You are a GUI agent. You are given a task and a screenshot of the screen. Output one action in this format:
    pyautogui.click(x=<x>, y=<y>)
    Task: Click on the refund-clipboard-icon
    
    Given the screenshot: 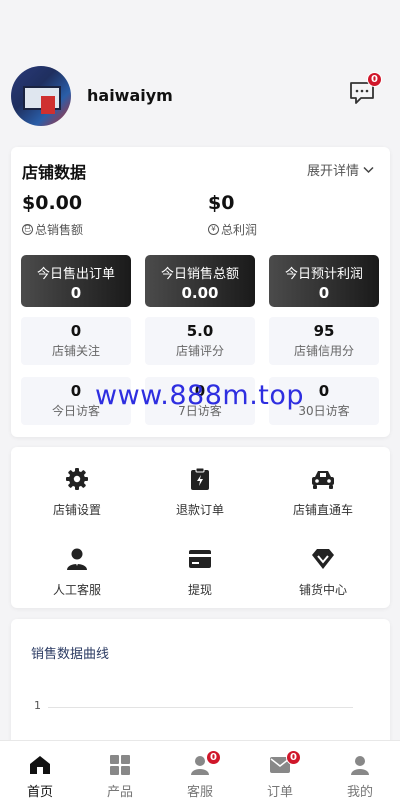 What is the action you would take?
    pyautogui.click(x=200, y=478)
    